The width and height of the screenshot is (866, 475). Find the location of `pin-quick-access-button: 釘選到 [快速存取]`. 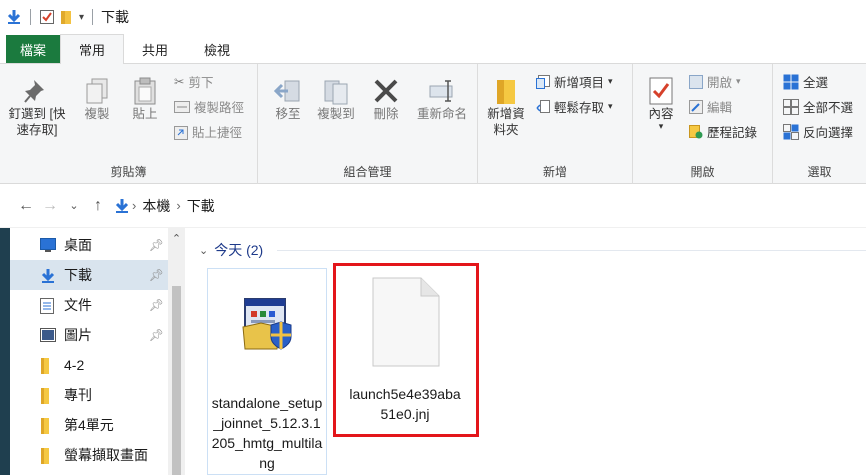

pin-quick-access-button: 釘選到 [快速存取] is located at coordinates (37, 107).